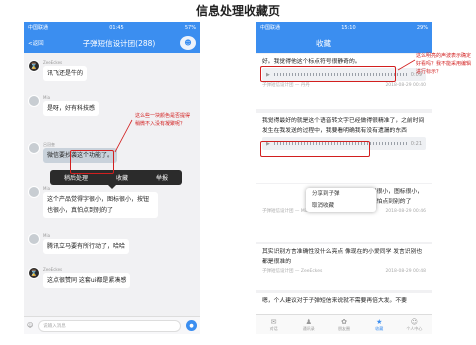  I want to click on favorites-annotation: 这么明亮的声波表示确定好看吗？我不能采用编辑进行标示？, so click(444, 64).